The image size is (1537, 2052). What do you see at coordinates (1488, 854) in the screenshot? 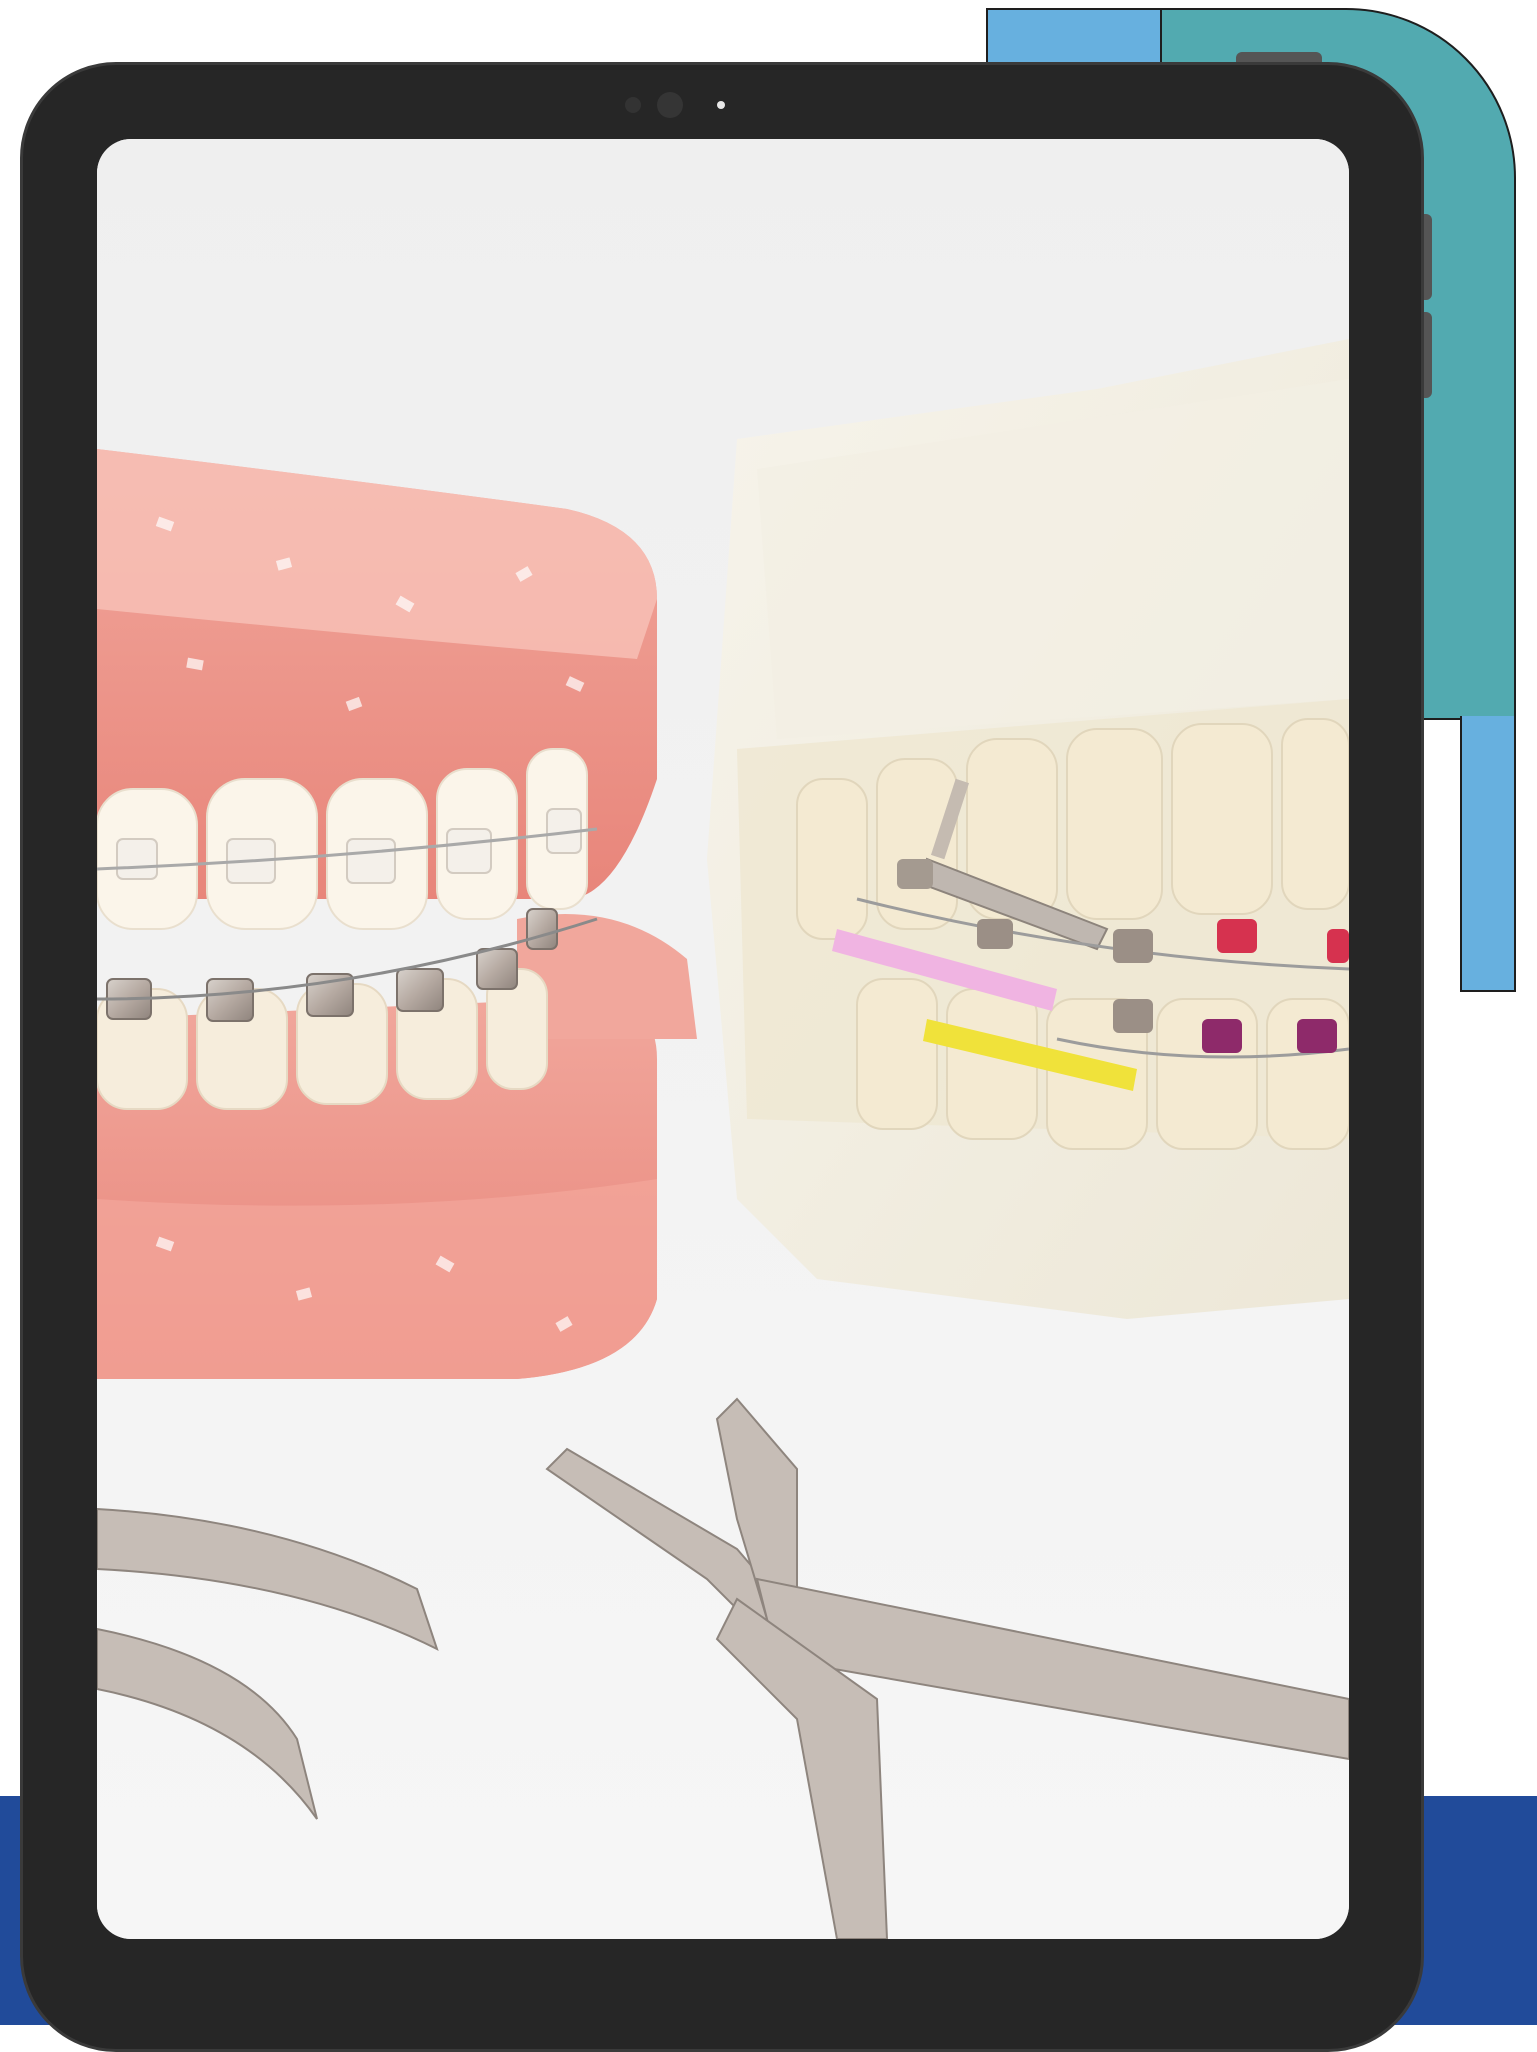
I see `decor-blue-block-right` at bounding box center [1488, 854].